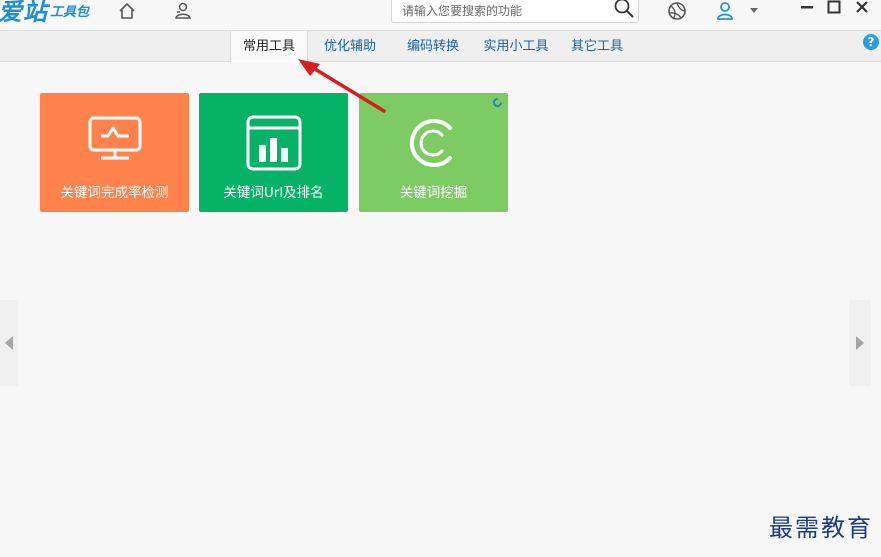  What do you see at coordinates (821, 528) in the screenshot?
I see `watermark-text: 最需教育` at bounding box center [821, 528].